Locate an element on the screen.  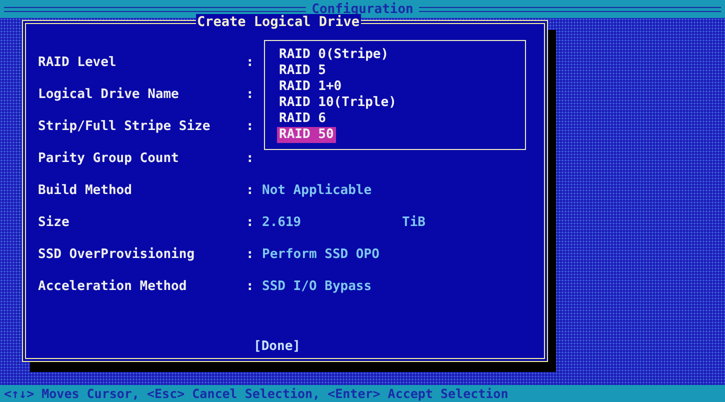
menu-option: RAID 1+0 is located at coordinates (310, 87).